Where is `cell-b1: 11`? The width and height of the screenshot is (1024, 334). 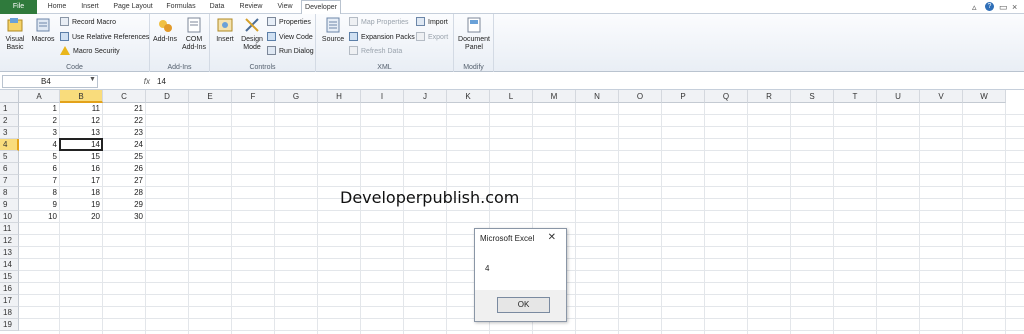
cell-b1: 11 is located at coordinates (81, 109).